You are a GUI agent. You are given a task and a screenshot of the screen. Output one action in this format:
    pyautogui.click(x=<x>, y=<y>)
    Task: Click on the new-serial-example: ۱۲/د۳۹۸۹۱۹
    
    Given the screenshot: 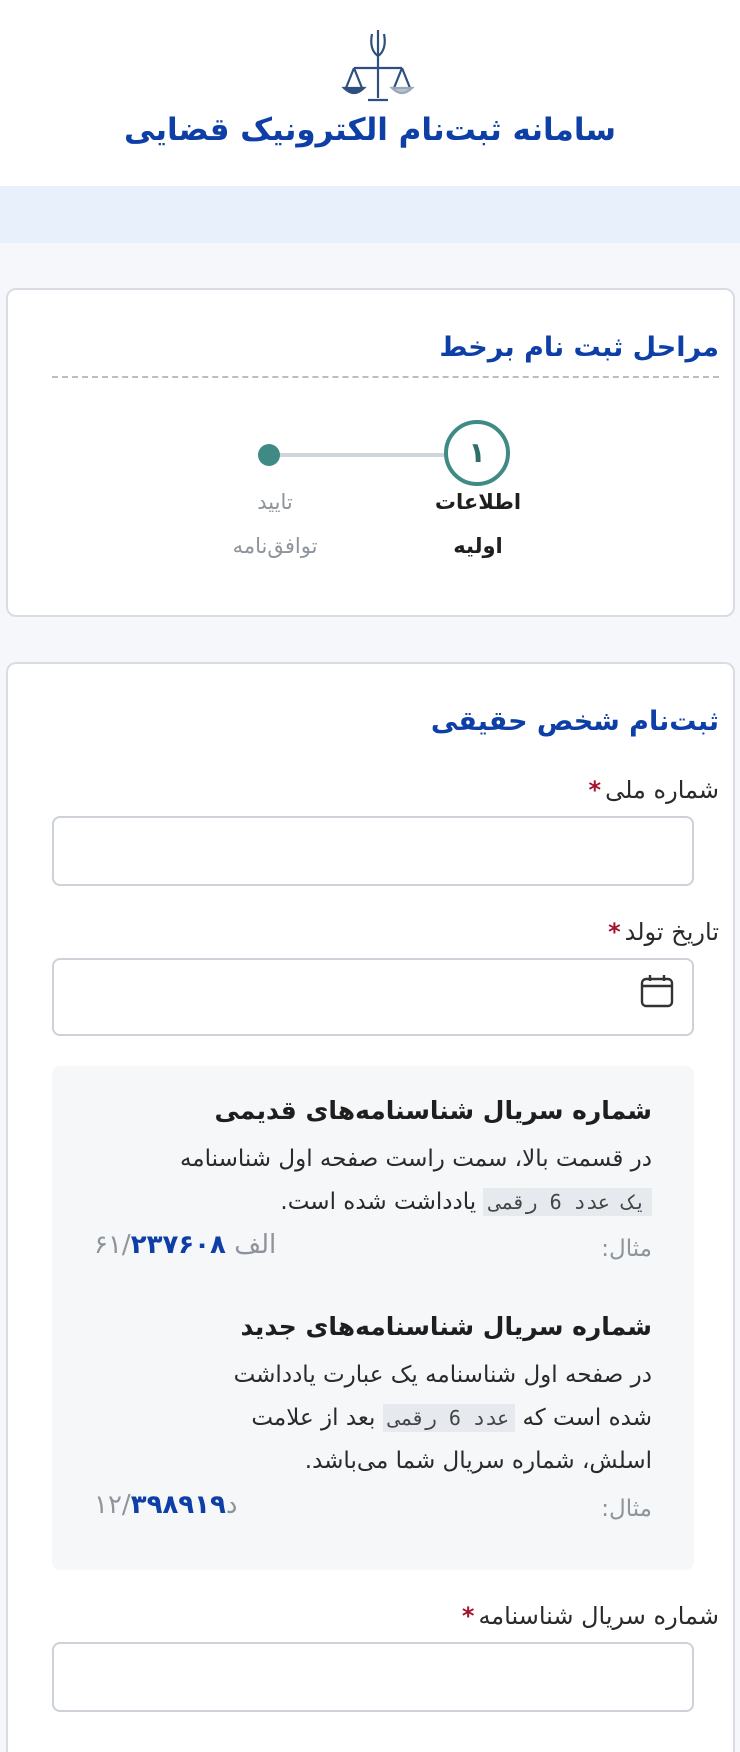 What is the action you would take?
    pyautogui.click(x=166, y=1505)
    